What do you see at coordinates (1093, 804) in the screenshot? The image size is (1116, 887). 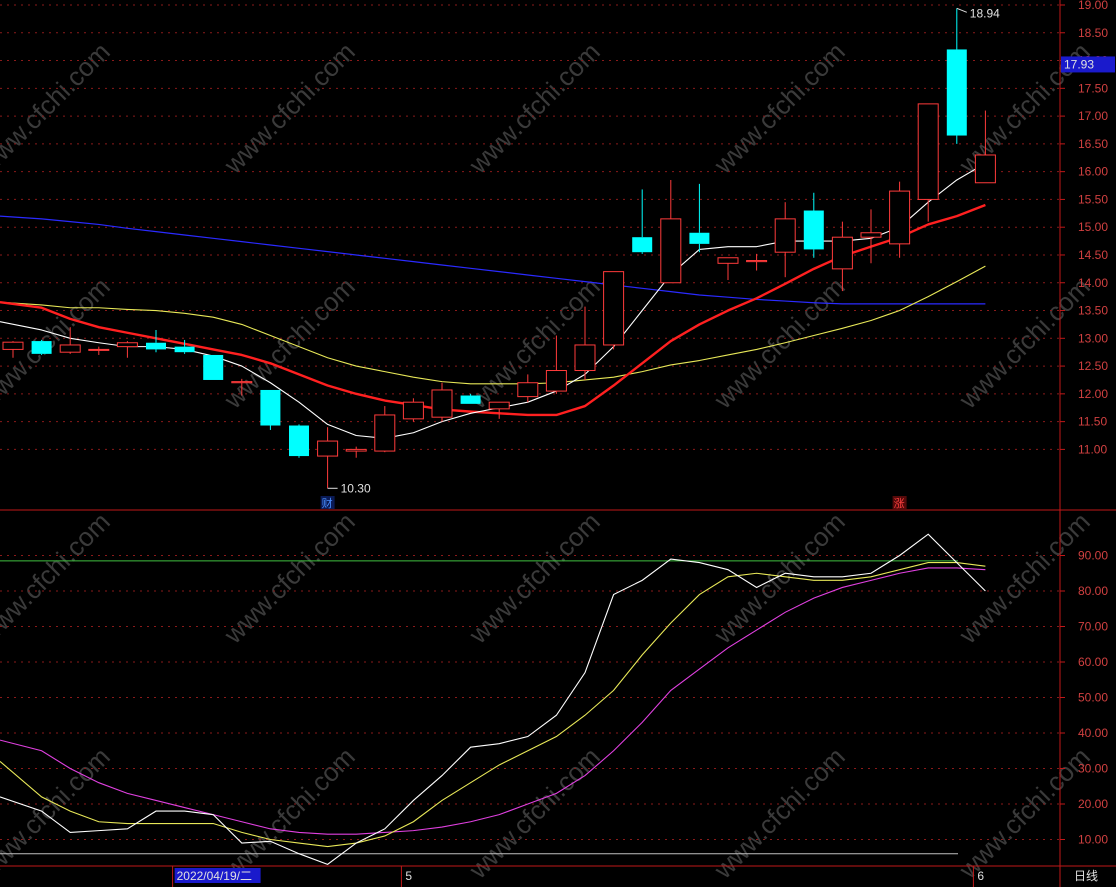 I see `osc-tick-label: 20.00` at bounding box center [1093, 804].